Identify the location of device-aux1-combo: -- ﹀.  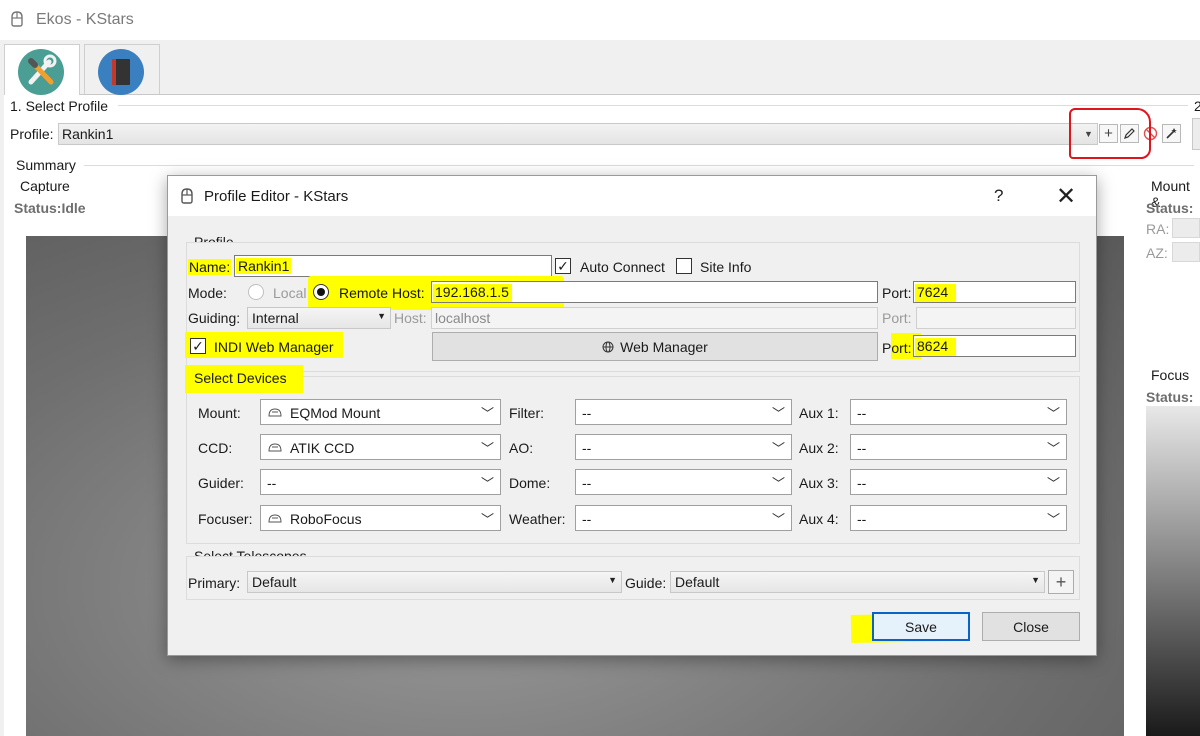
(958, 412).